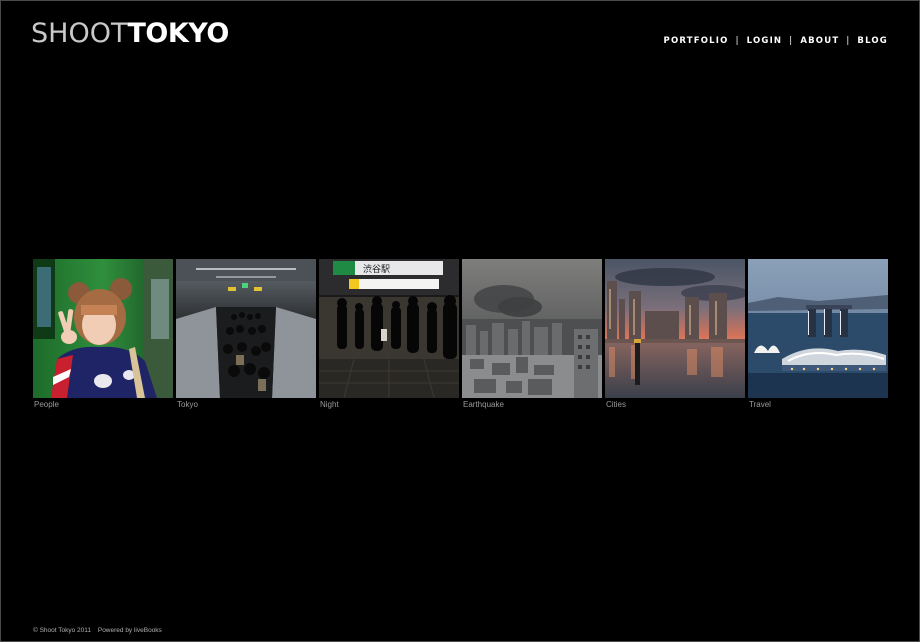  I want to click on thumbnail-night: 渋谷駅, so click(389, 328).